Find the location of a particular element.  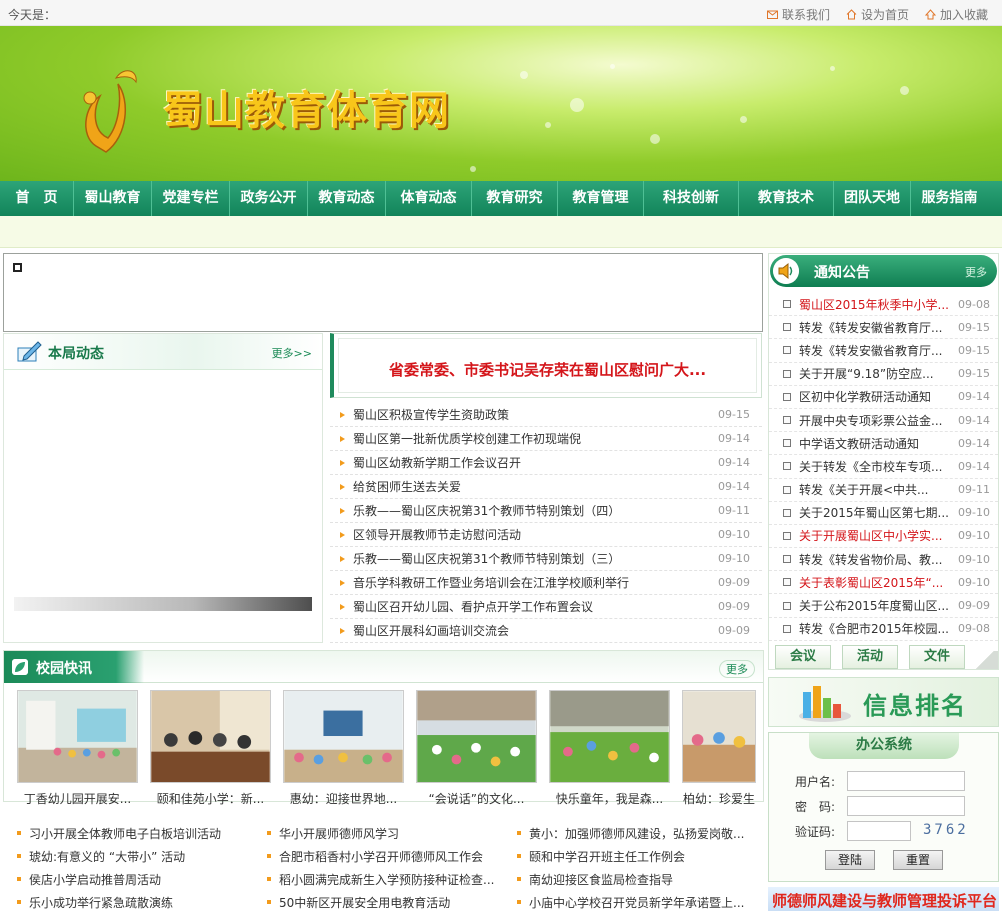

news-row: 蜀山区开展科幻画培训交流会 09-09 is located at coordinates (546, 631).